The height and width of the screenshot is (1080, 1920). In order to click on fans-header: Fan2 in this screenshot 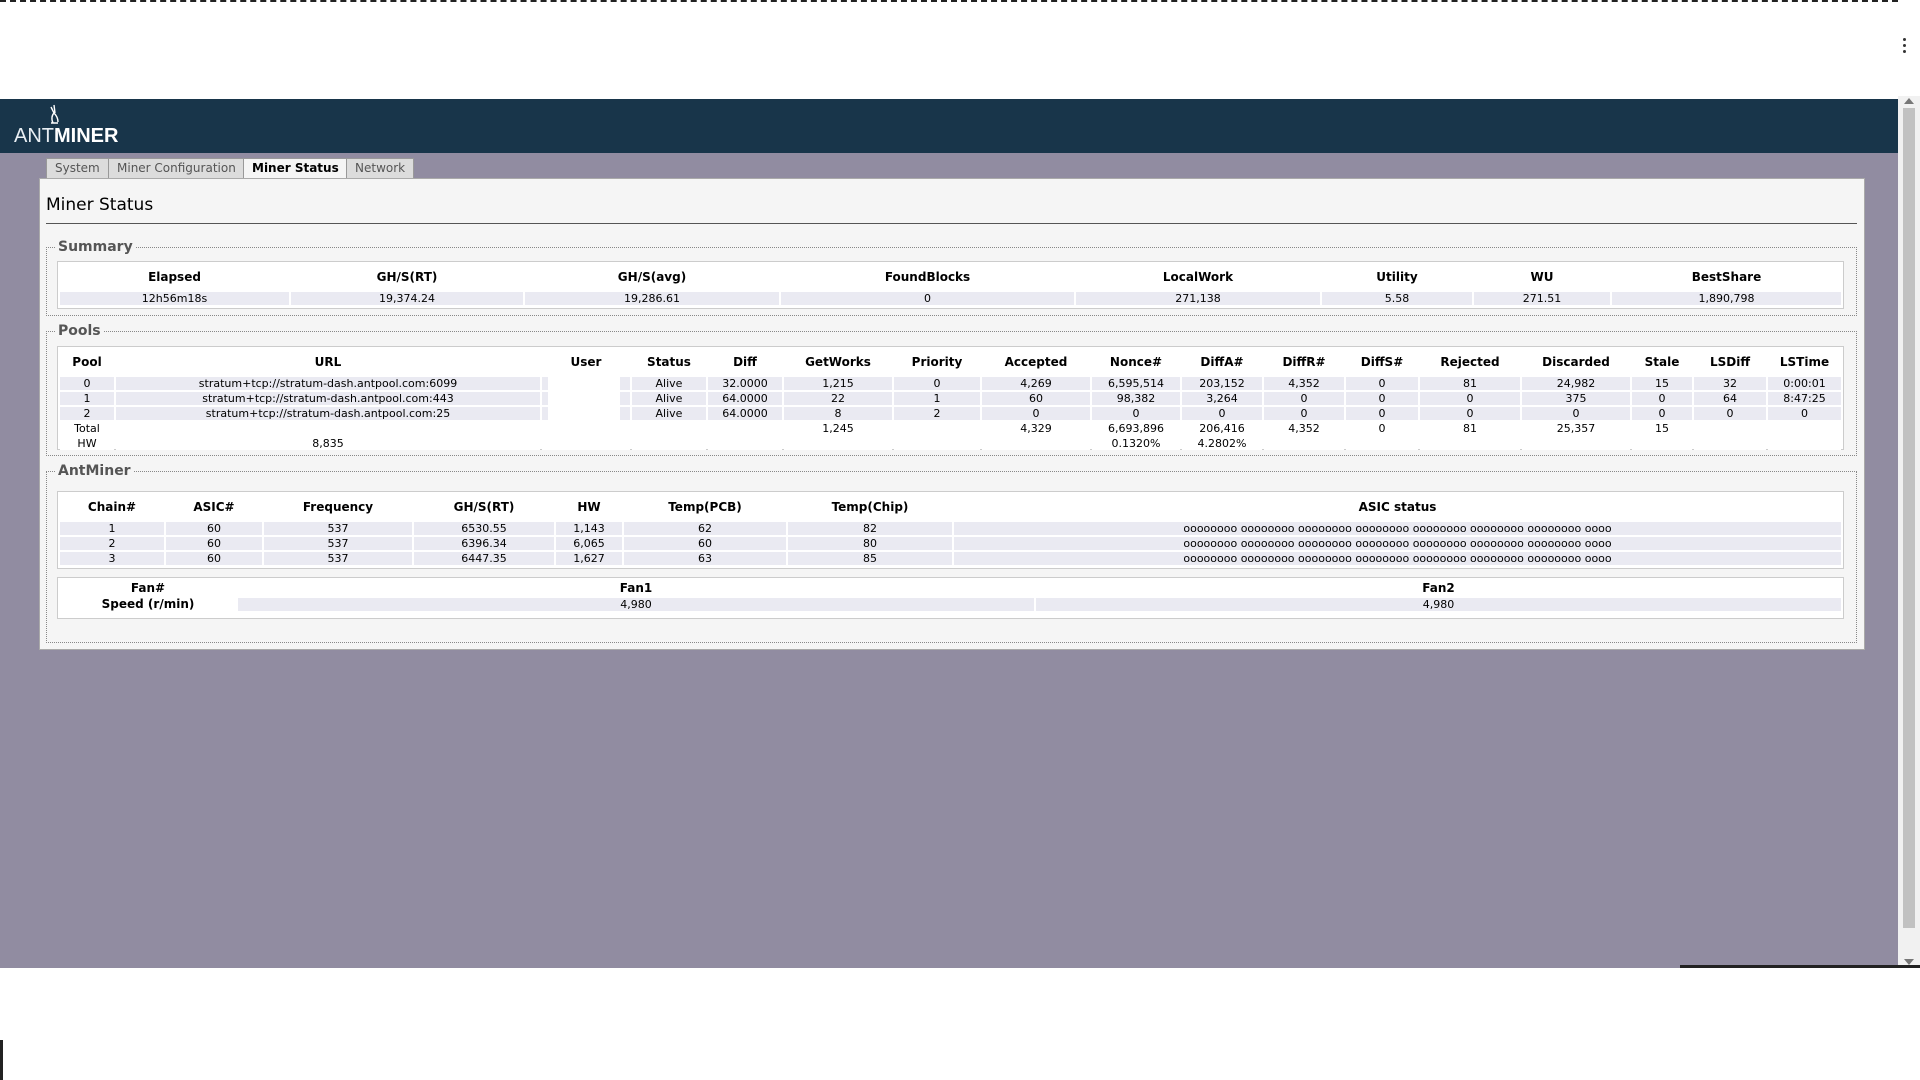, I will do `click(1438, 588)`.